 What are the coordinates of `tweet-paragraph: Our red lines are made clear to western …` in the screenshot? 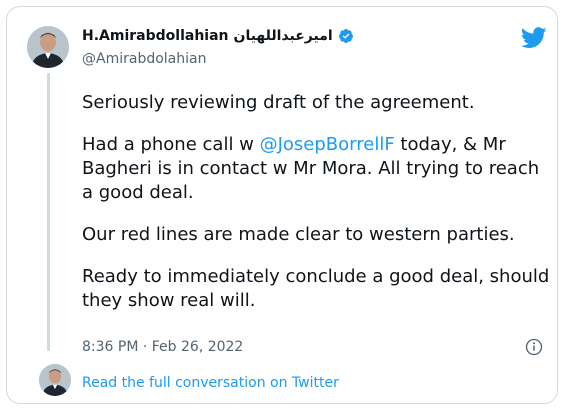 It's located at (298, 234).